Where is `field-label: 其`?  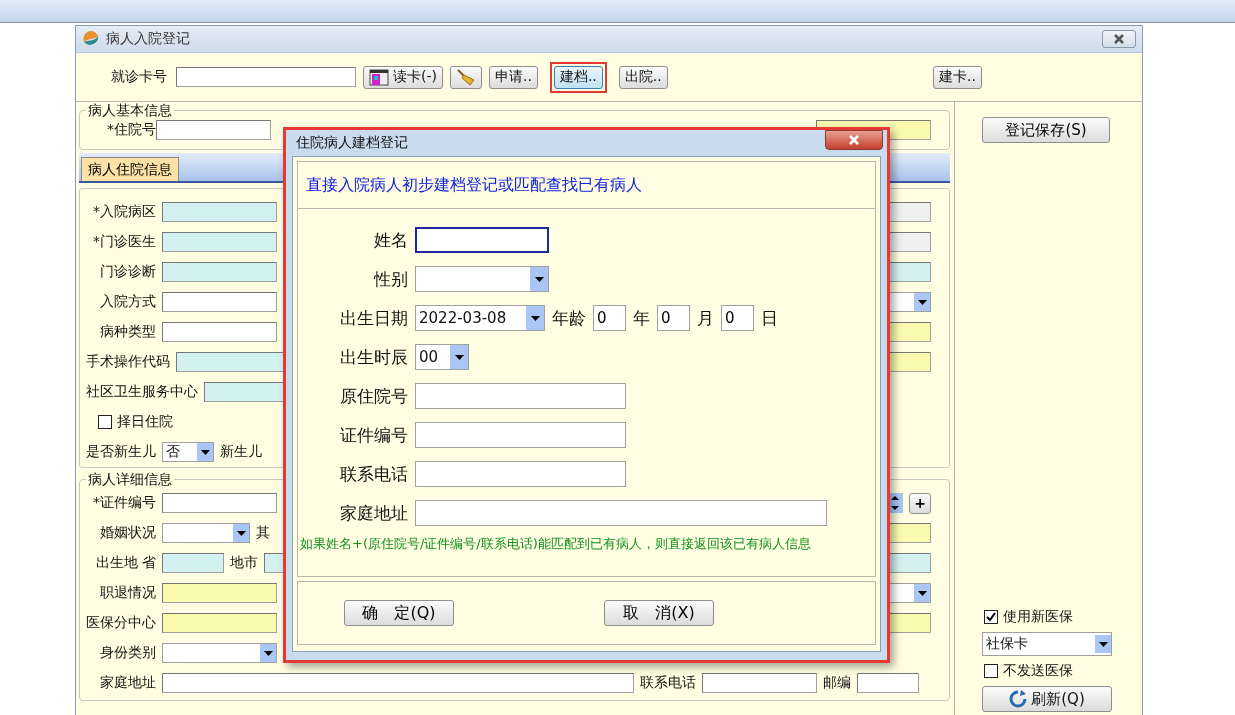
field-label: 其 is located at coordinates (263, 533).